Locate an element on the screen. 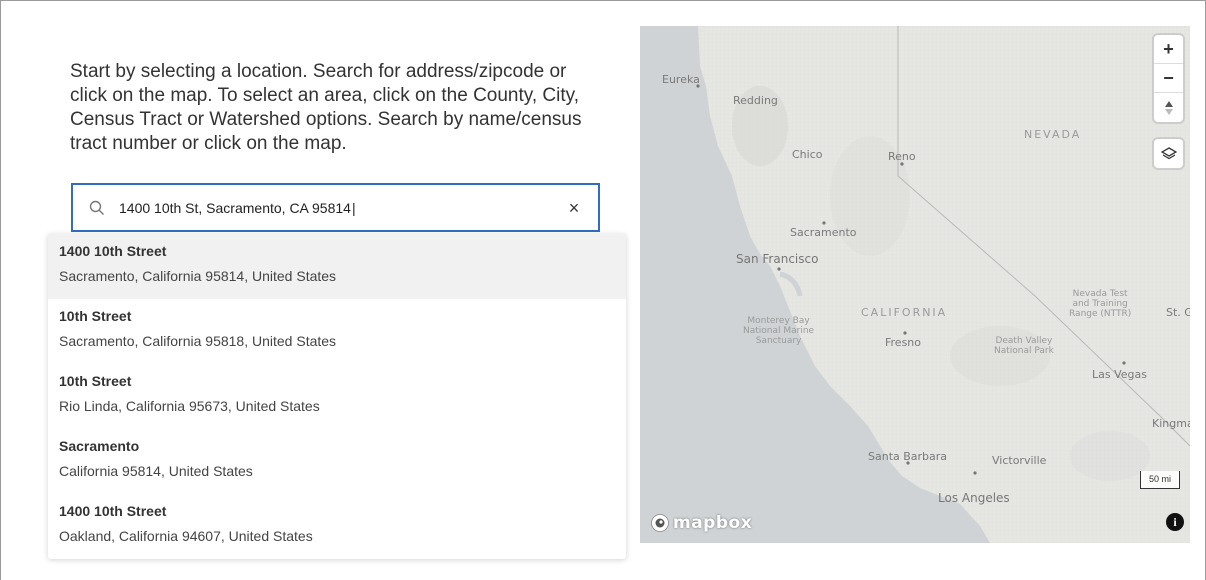 The width and height of the screenshot is (1206, 580). map-label-eureka: Eureka is located at coordinates (681, 79).